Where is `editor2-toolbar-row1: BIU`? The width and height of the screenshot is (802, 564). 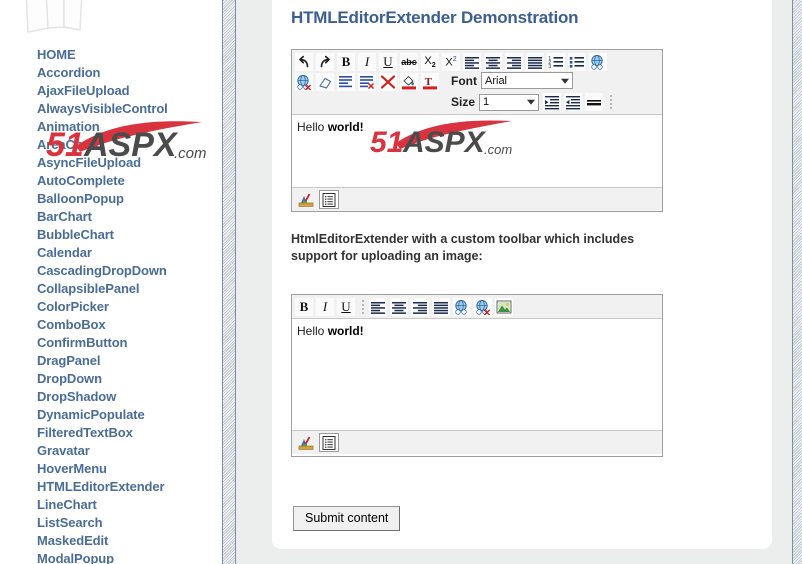
editor2-toolbar-row1: BIU is located at coordinates (404, 307).